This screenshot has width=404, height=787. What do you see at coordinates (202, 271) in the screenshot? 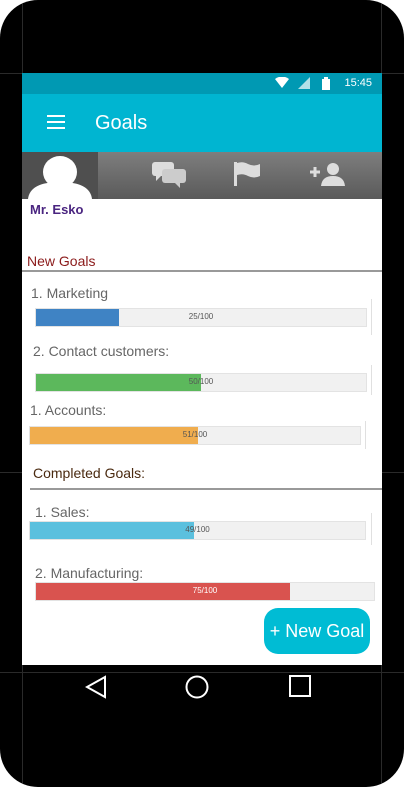
I see `new-goals-divider` at bounding box center [202, 271].